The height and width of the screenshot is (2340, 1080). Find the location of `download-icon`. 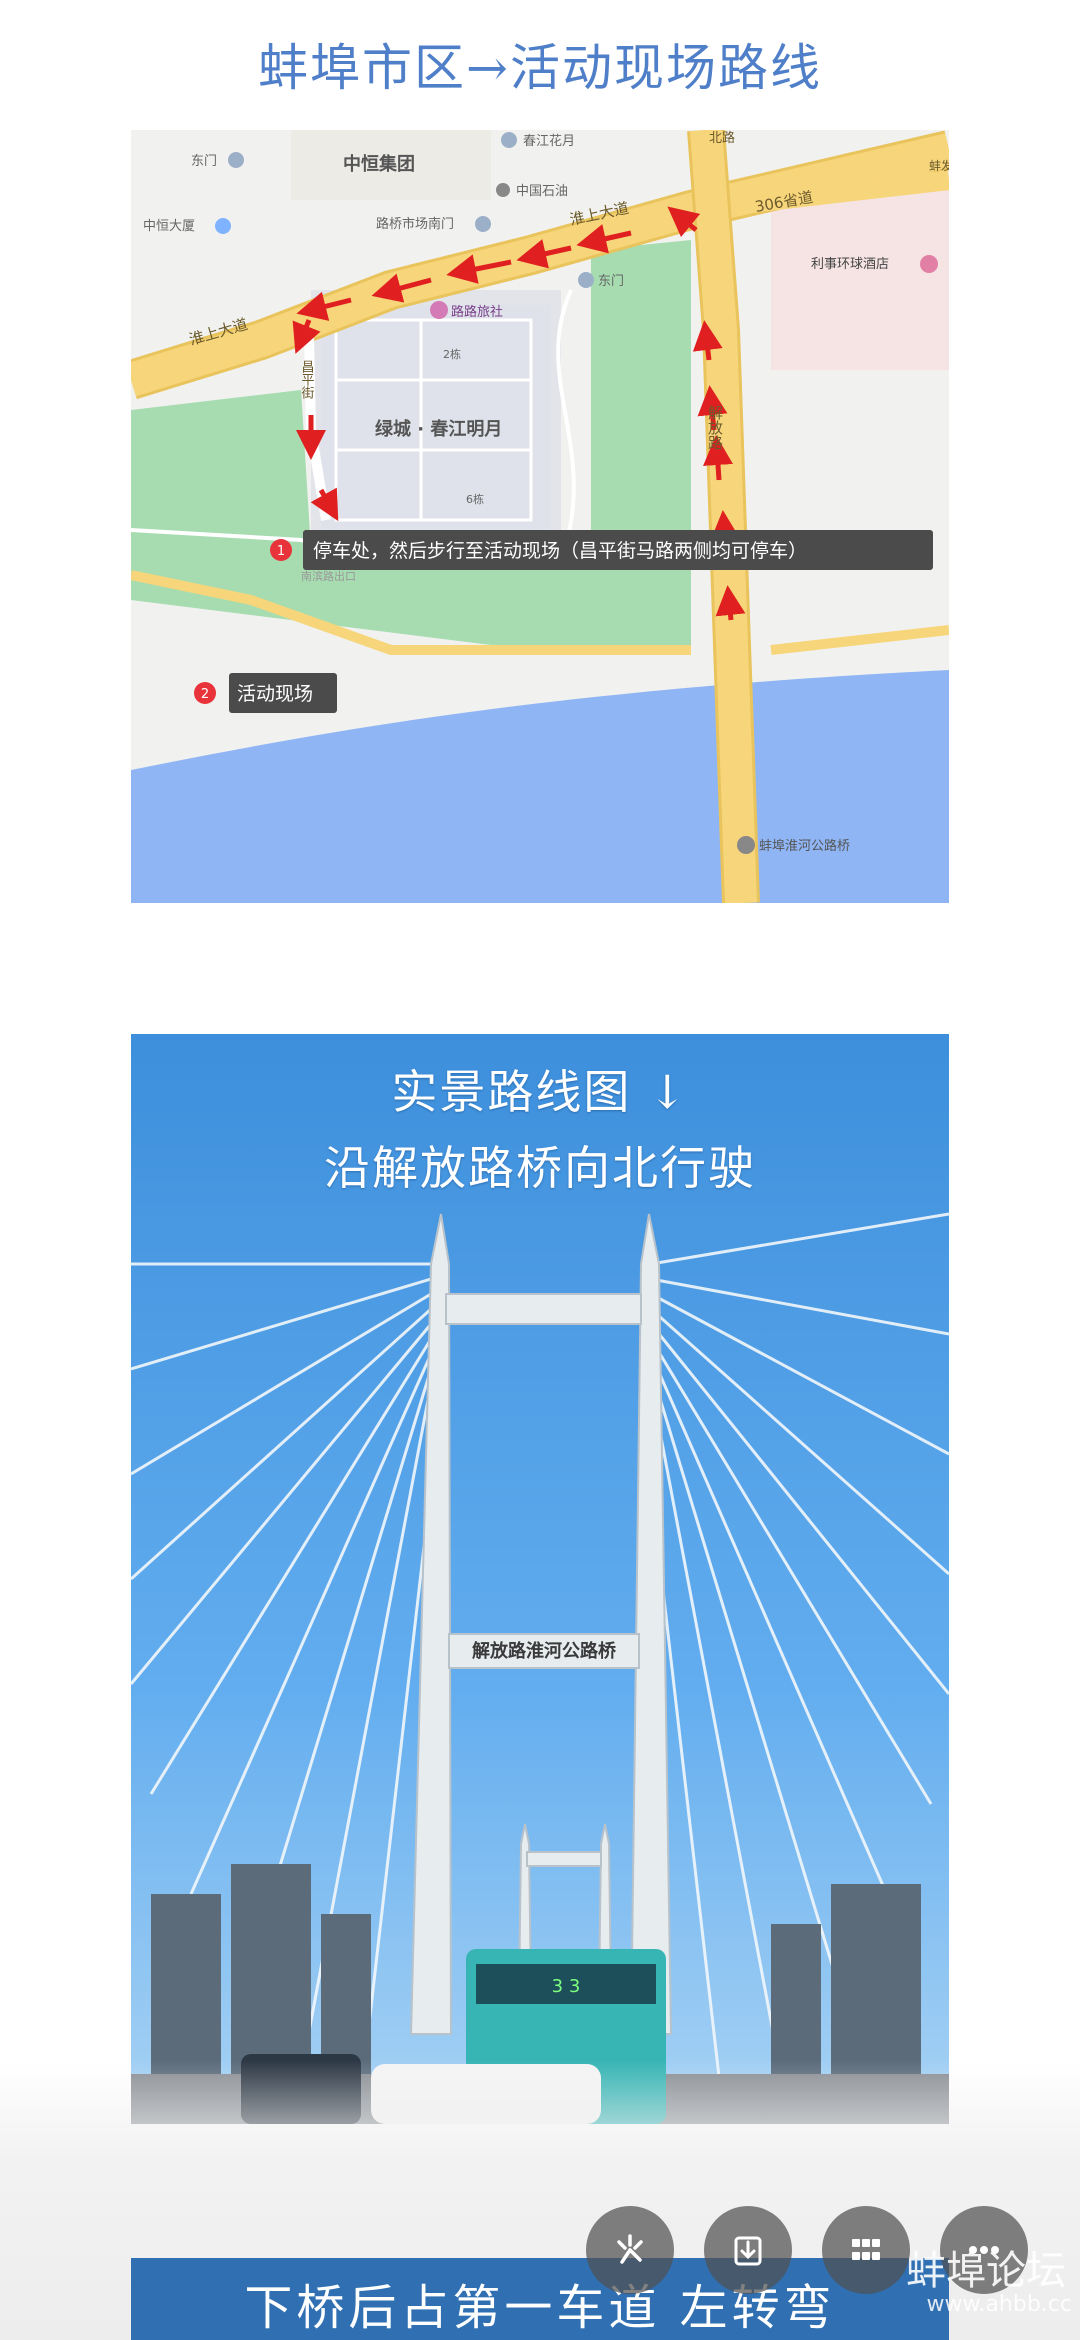

download-icon is located at coordinates (748, 2251).